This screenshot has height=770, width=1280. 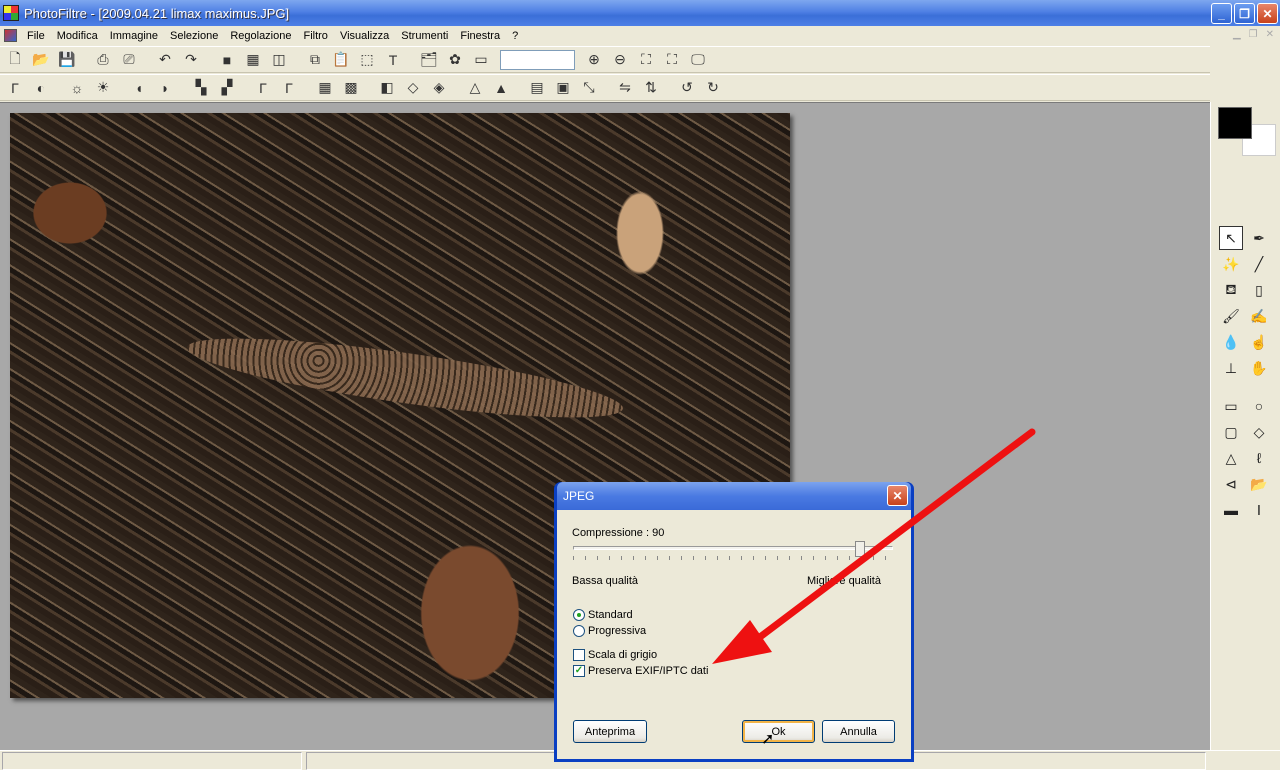 I want to click on ellipse-select-icon: ○, so click(x=1259, y=406).